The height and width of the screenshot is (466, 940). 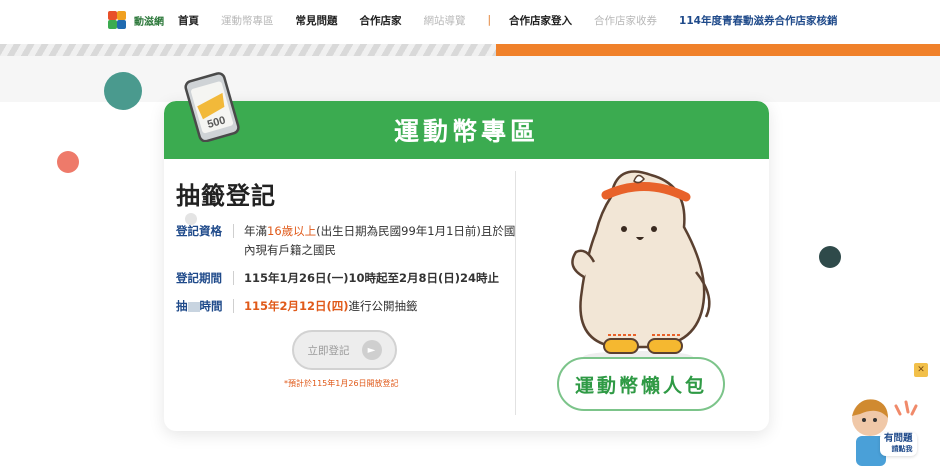 I want to click on mascot-illustration, so click(x=641, y=266).